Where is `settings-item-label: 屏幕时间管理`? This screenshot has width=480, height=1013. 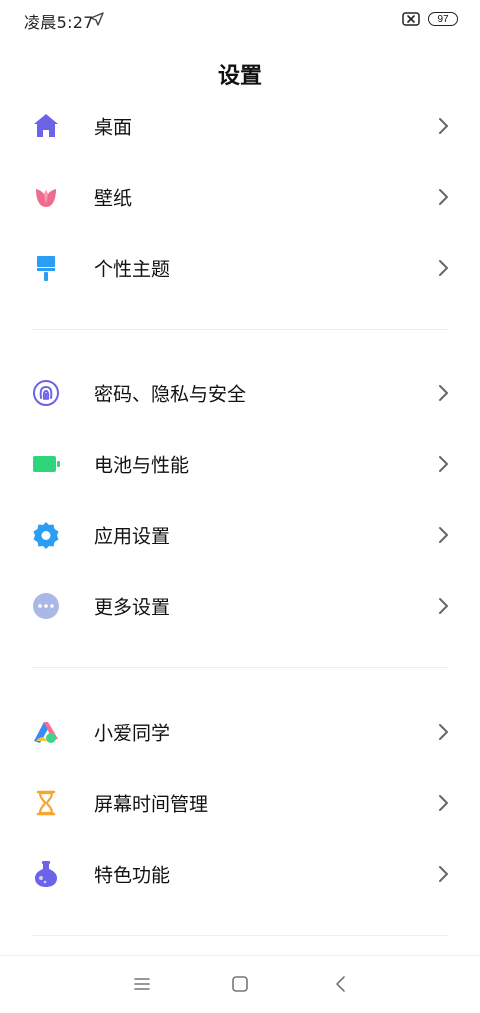
settings-item-label: 屏幕时间管理 is located at coordinates (151, 804).